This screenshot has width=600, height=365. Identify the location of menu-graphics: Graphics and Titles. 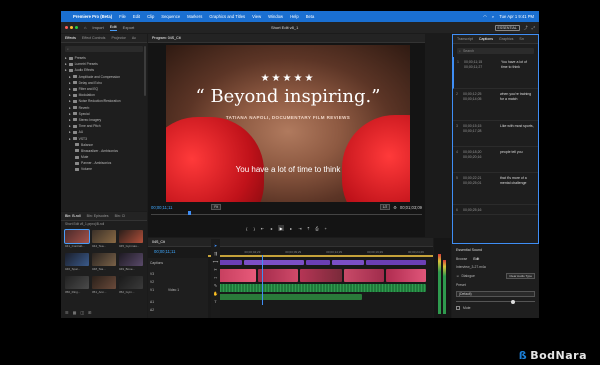
(227, 16).